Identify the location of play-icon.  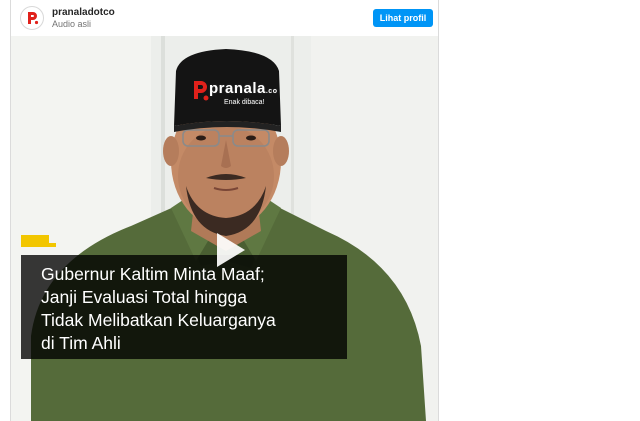
(228, 250).